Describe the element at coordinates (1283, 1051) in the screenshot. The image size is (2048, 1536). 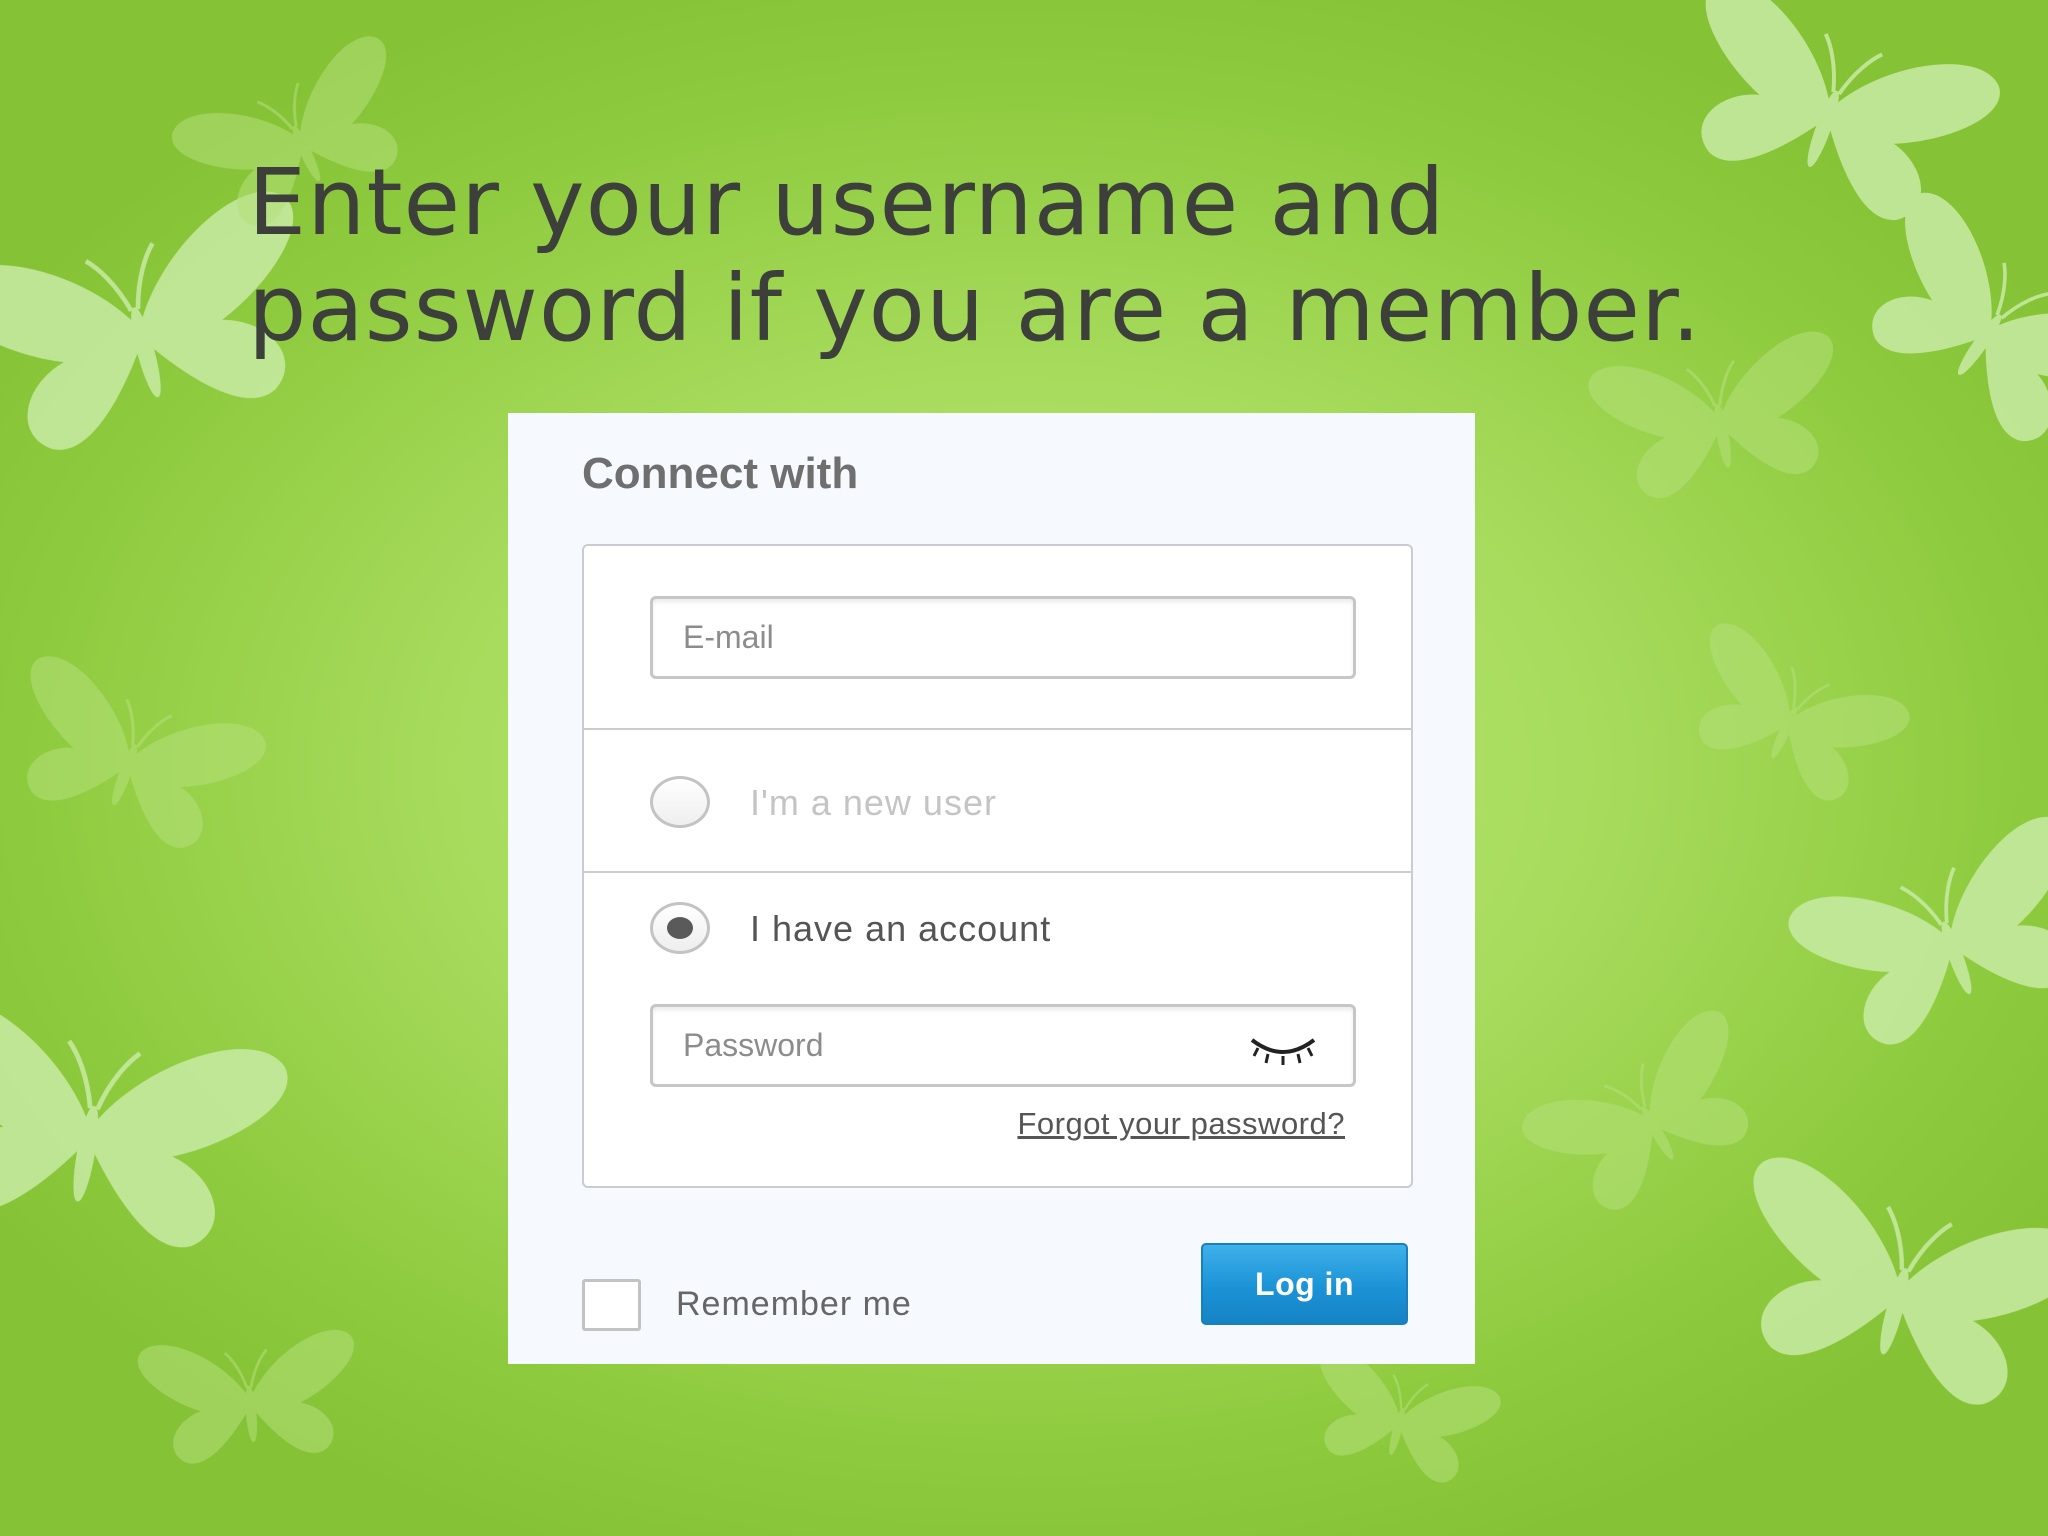
I see `eye-closed-icon` at that location.